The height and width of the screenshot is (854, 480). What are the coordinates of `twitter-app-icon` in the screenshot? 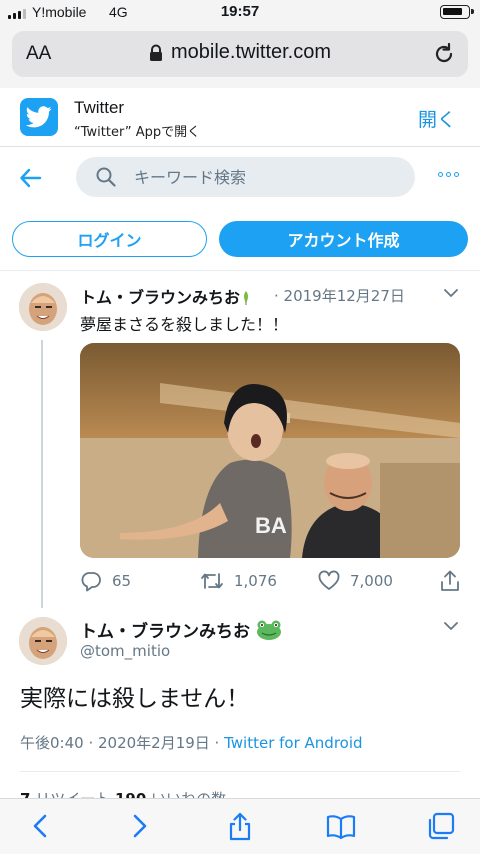 It's located at (39, 117).